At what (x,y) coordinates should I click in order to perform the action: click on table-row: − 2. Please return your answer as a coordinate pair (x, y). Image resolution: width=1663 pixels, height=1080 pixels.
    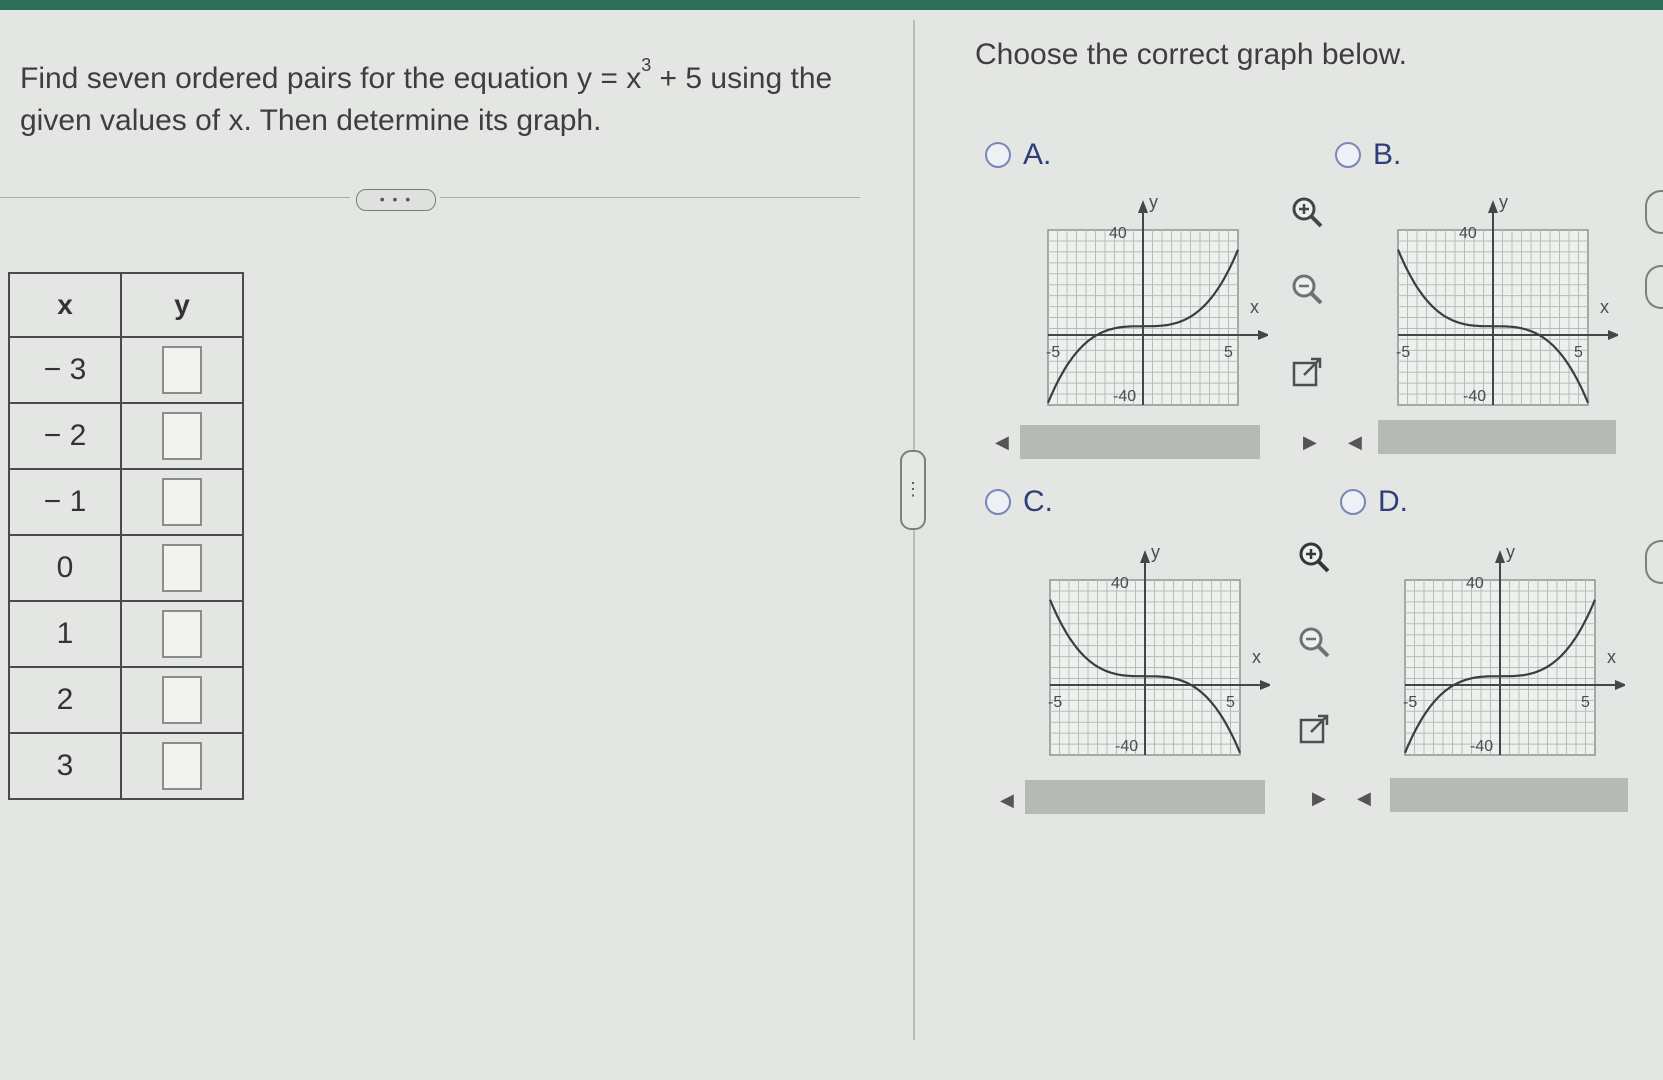
    Looking at the image, I should click on (126, 436).